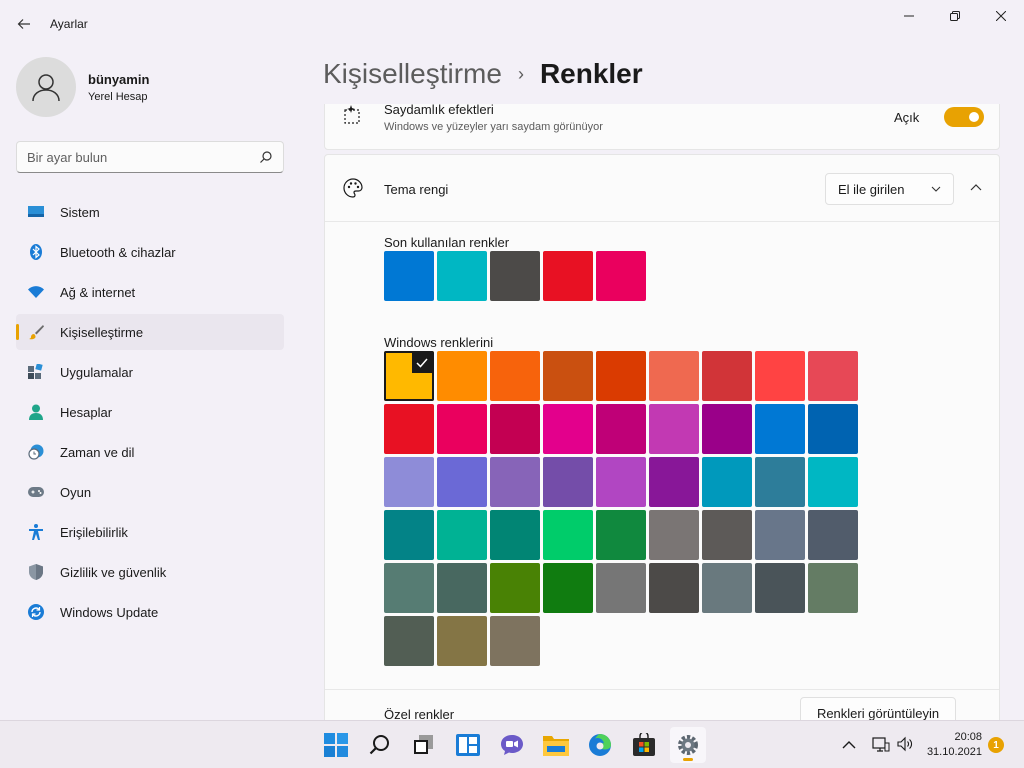 Image resolution: width=1024 pixels, height=768 pixels. Describe the element at coordinates (82, 87) in the screenshot. I see `user-profile: bünyamin Yerel Hesap` at that location.